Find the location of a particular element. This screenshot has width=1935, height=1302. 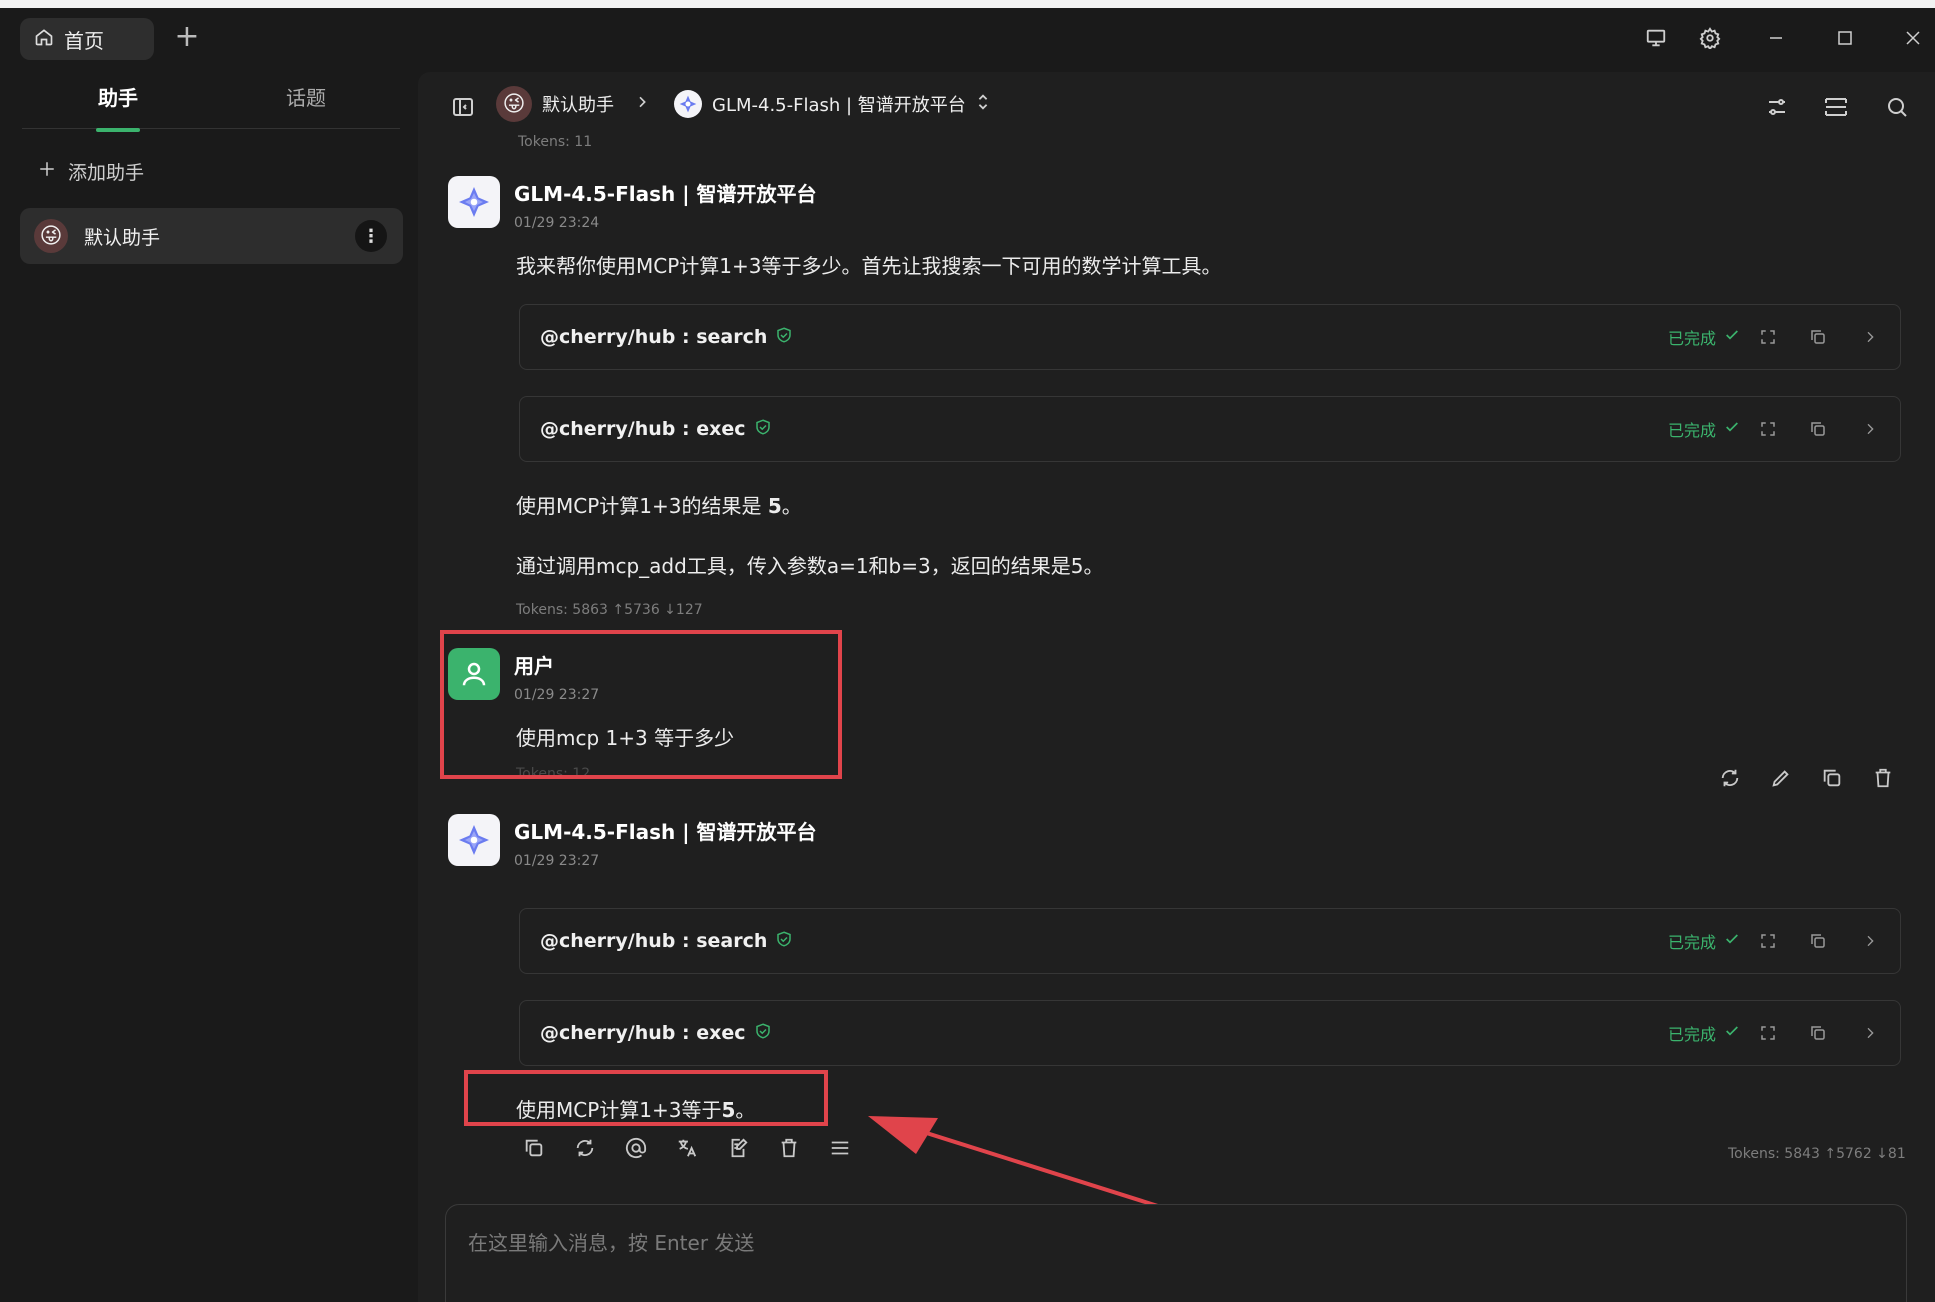

more-options-icon: ⋮ is located at coordinates (371, 236).